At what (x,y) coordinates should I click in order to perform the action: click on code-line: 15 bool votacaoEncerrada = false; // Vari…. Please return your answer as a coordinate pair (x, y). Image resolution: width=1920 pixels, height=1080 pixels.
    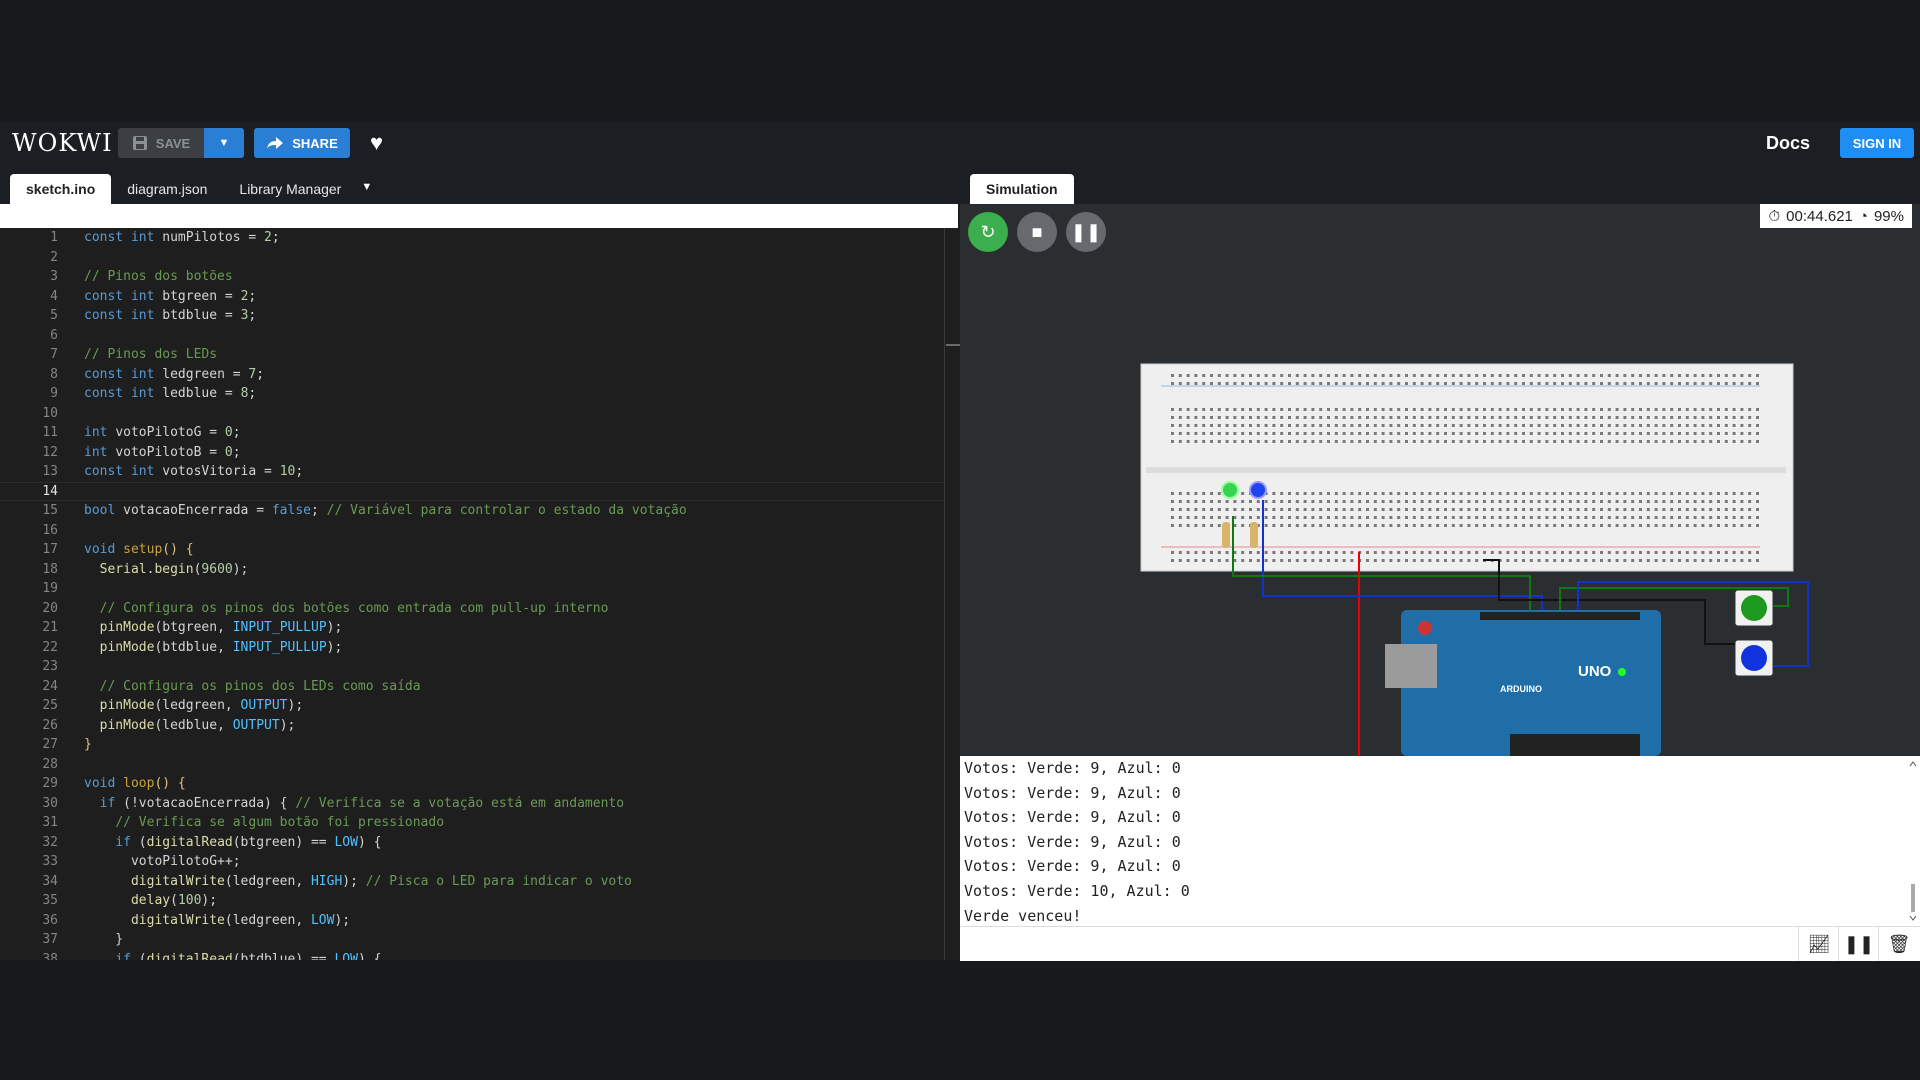
    Looking at the image, I should click on (472, 511).